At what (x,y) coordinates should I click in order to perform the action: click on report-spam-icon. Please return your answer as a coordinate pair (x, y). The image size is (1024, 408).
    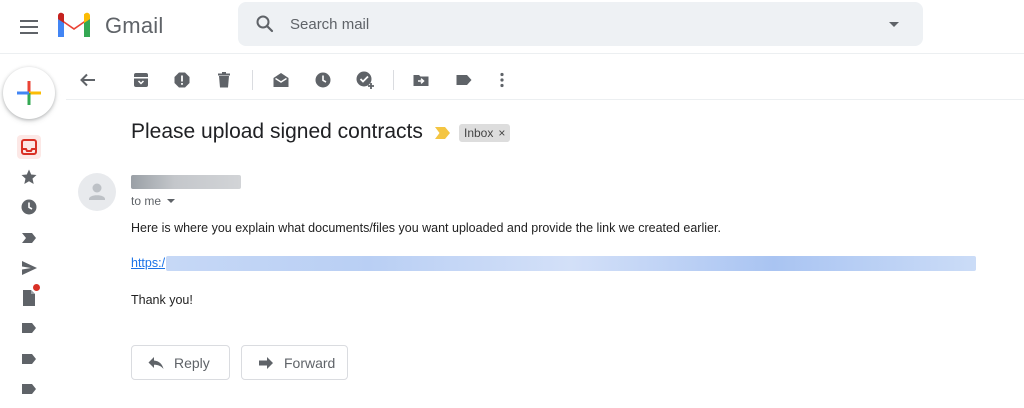
    Looking at the image, I should click on (182, 80).